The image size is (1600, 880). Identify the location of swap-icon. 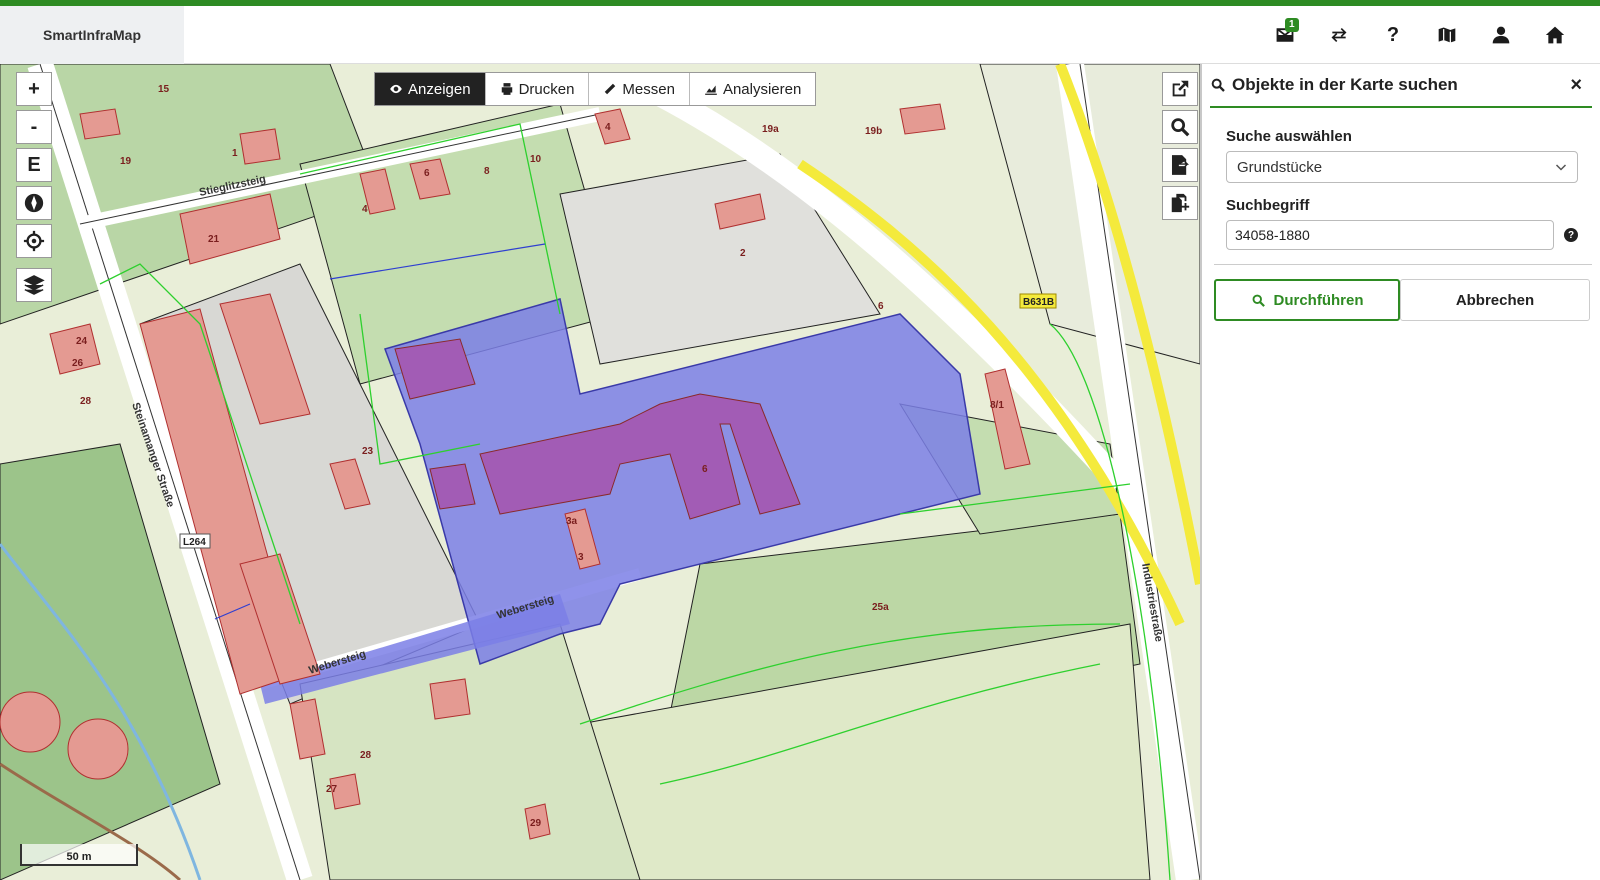
(1339, 35).